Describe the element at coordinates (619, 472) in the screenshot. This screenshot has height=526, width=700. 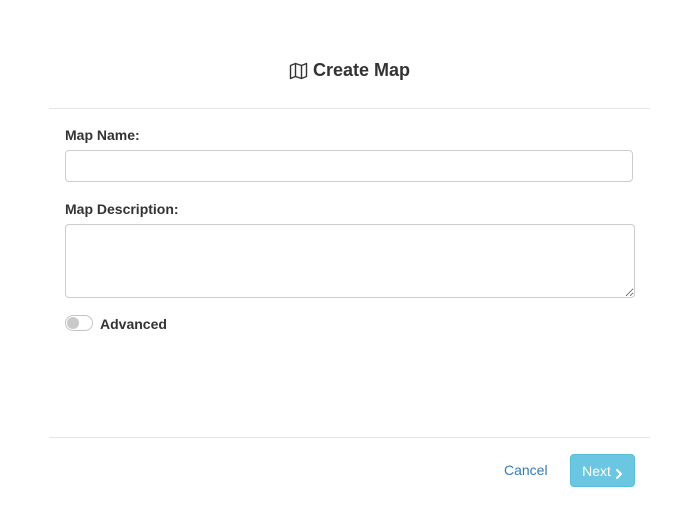
I see `chevron-right-icon` at that location.